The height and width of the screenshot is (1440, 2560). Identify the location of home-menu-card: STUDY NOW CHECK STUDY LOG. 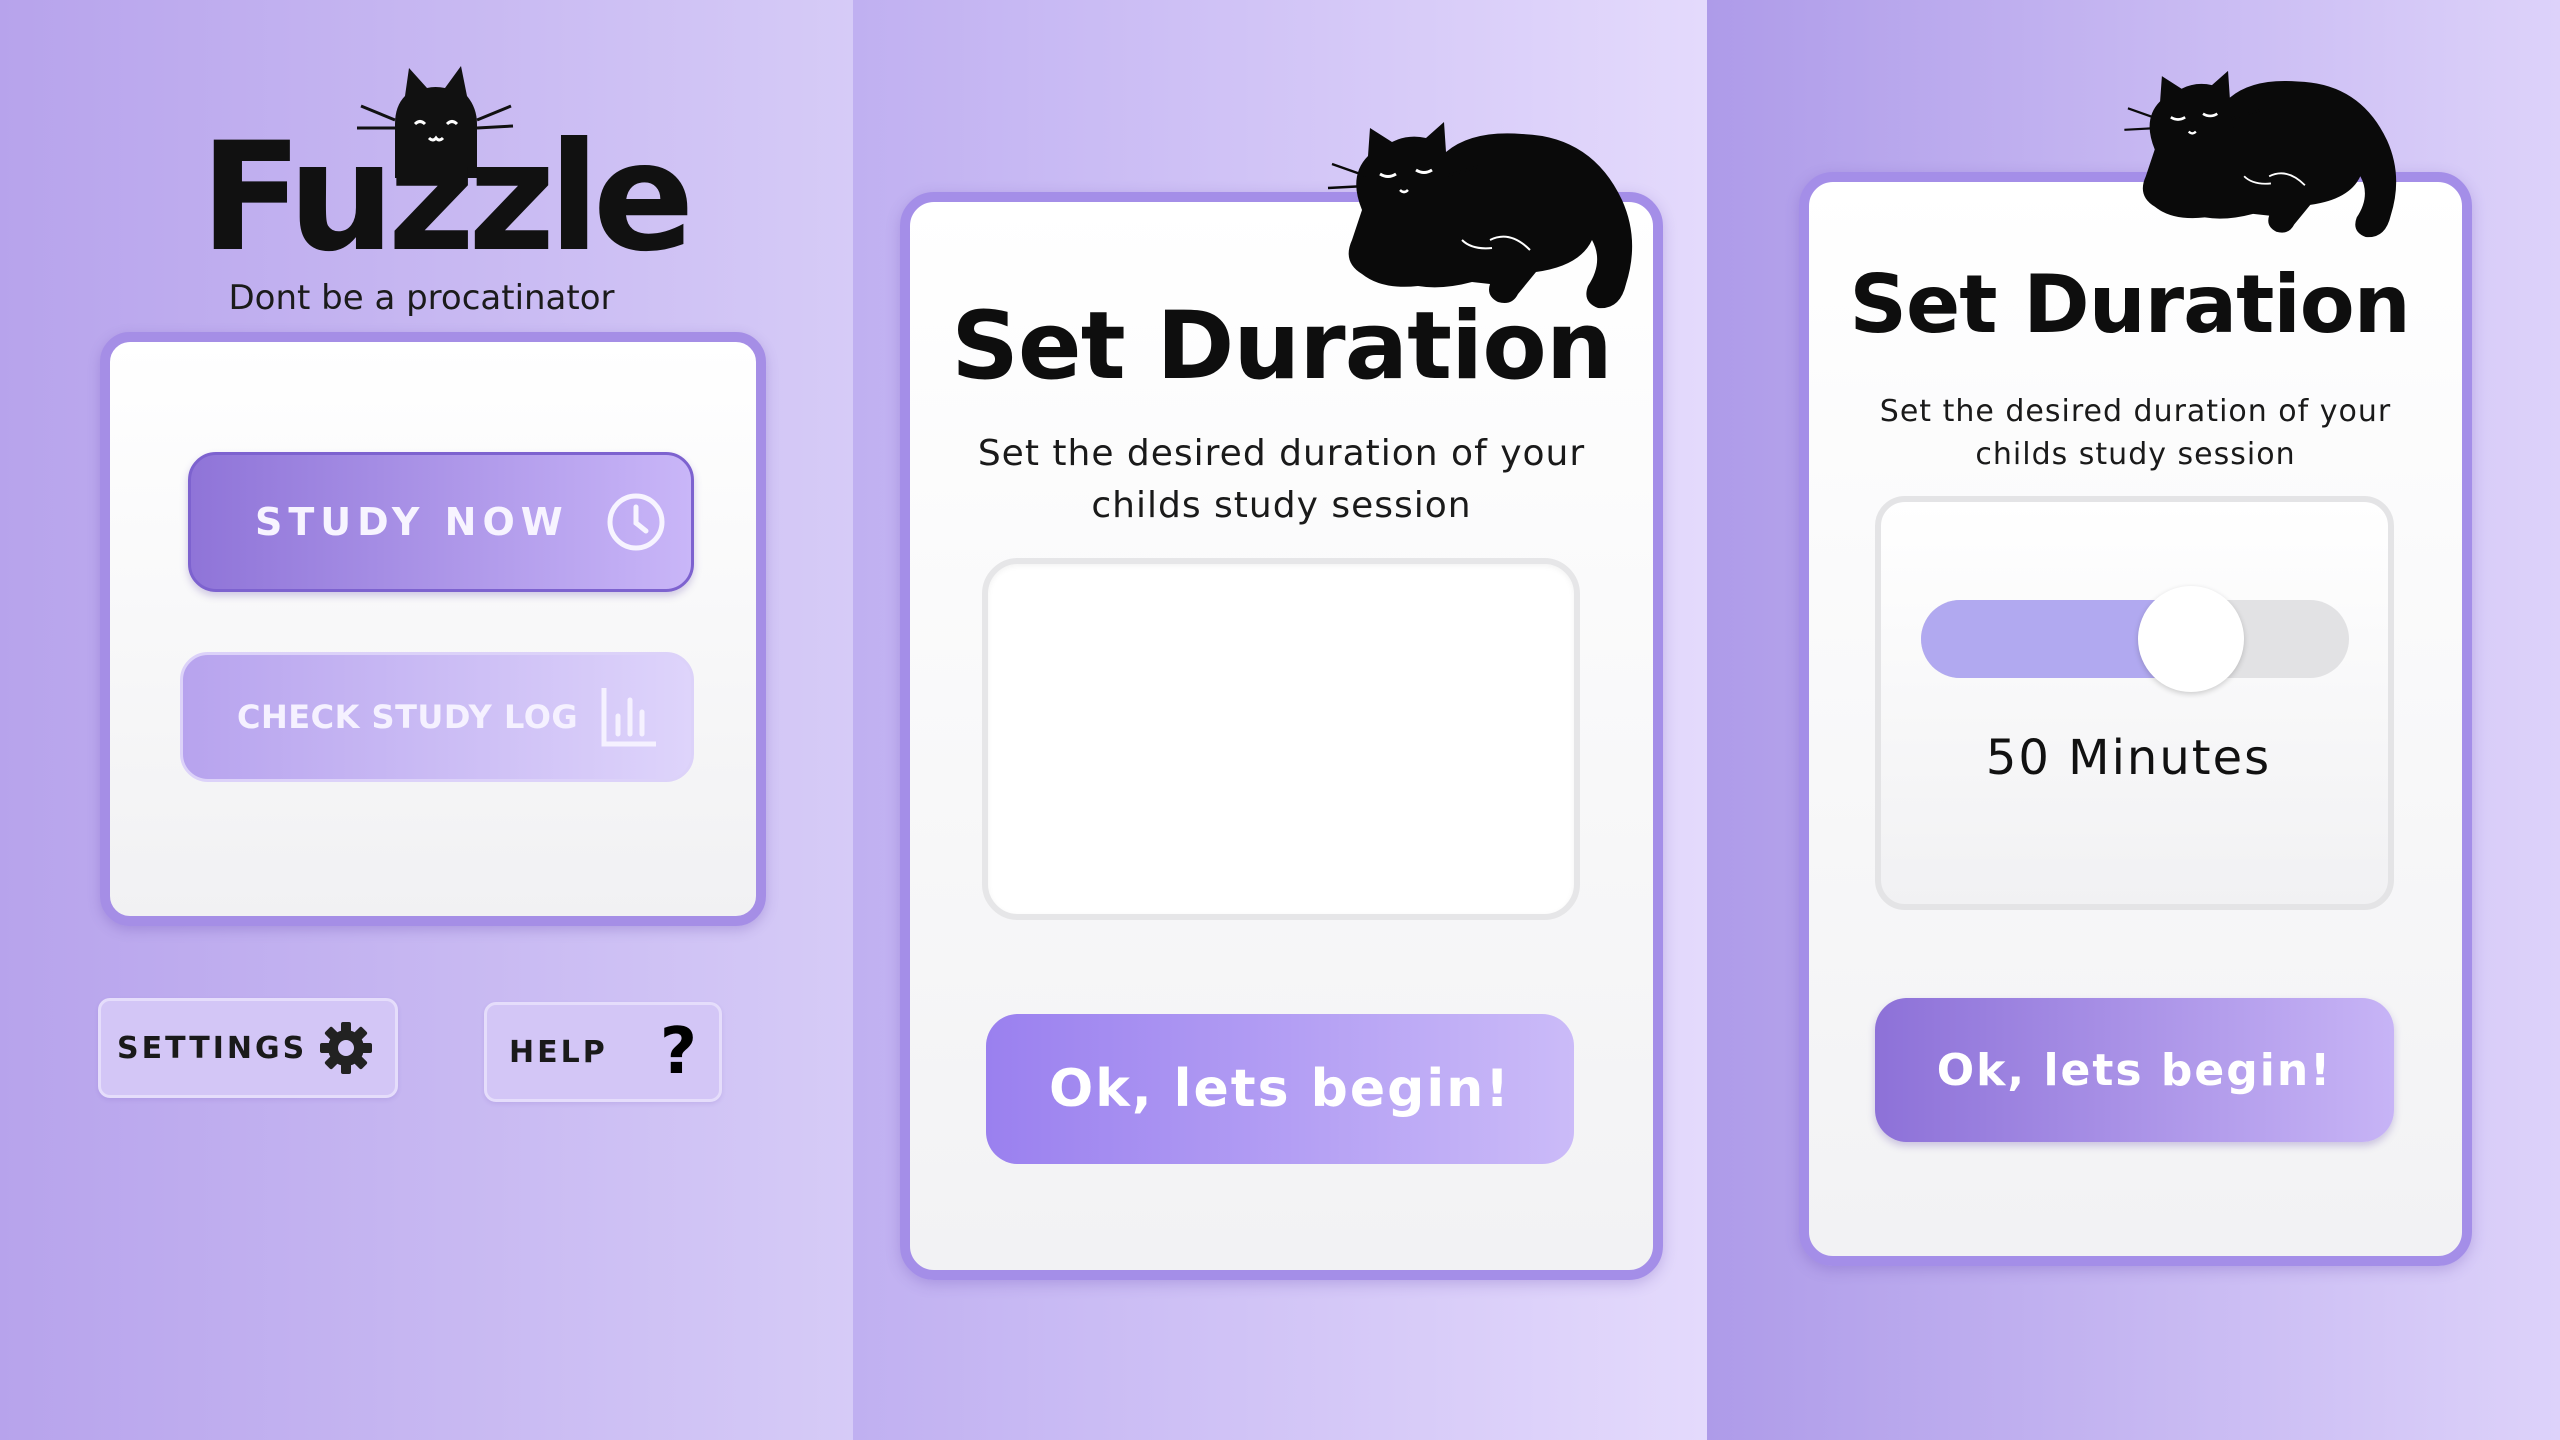
(433, 629).